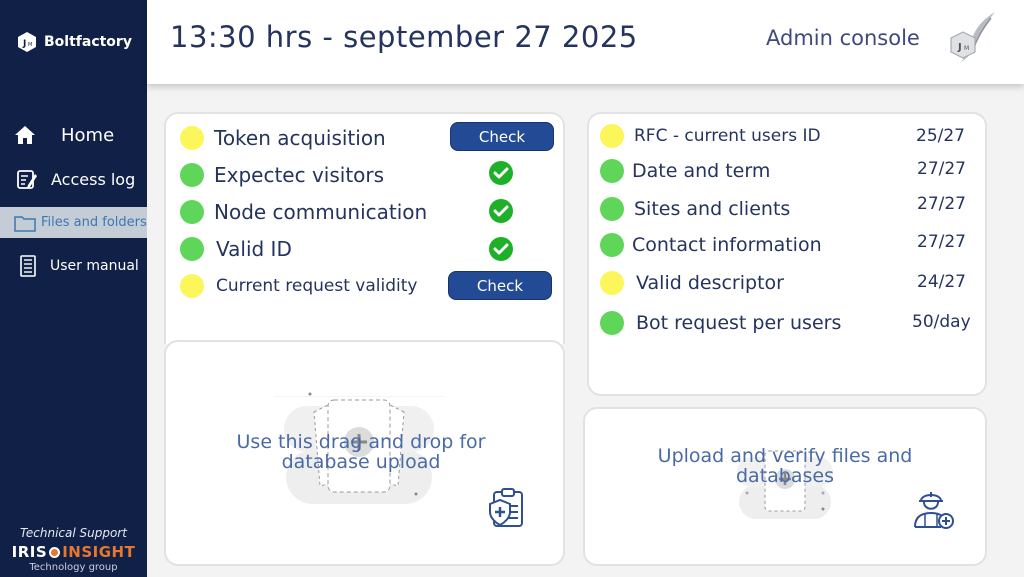  Describe the element at coordinates (321, 212) in the screenshot. I see `check-label: Node communication` at that location.